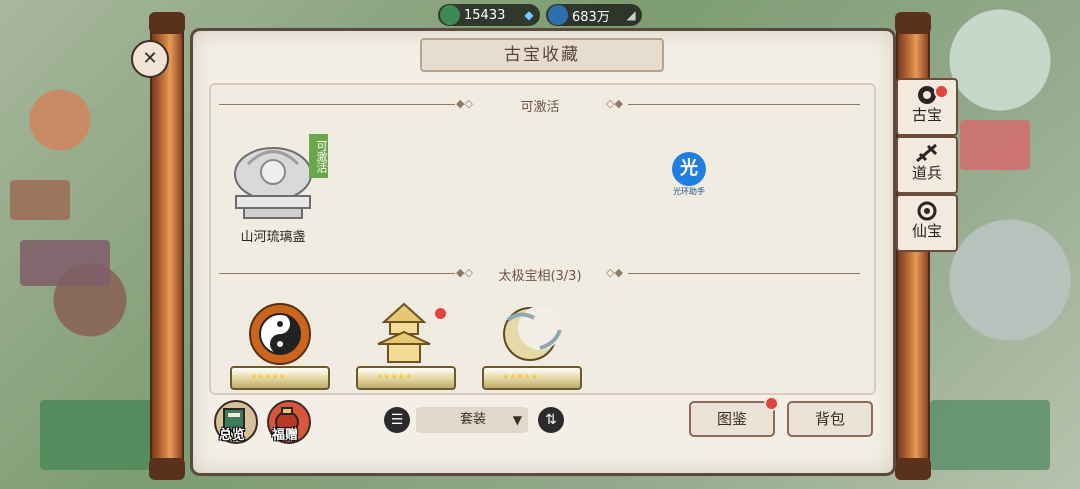 Image resolution: width=1080 pixels, height=489 pixels. What do you see at coordinates (927, 153) in the screenshot?
I see `weapon-tab-icon` at bounding box center [927, 153].